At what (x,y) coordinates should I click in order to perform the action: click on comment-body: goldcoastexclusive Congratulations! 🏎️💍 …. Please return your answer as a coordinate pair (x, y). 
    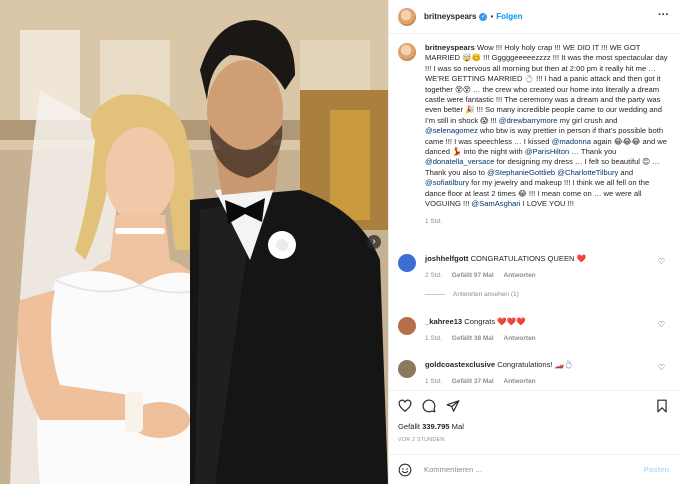
    Looking at the image, I should click on (549, 373).